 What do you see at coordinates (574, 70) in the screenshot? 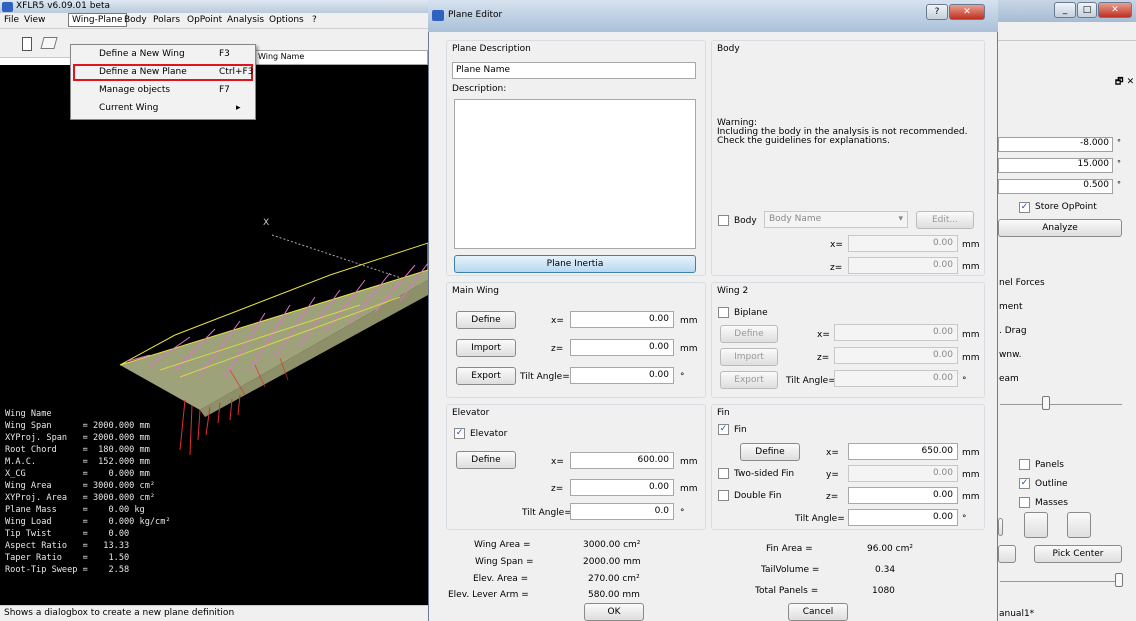
I see `plane-name-input: Plane Name` at bounding box center [574, 70].